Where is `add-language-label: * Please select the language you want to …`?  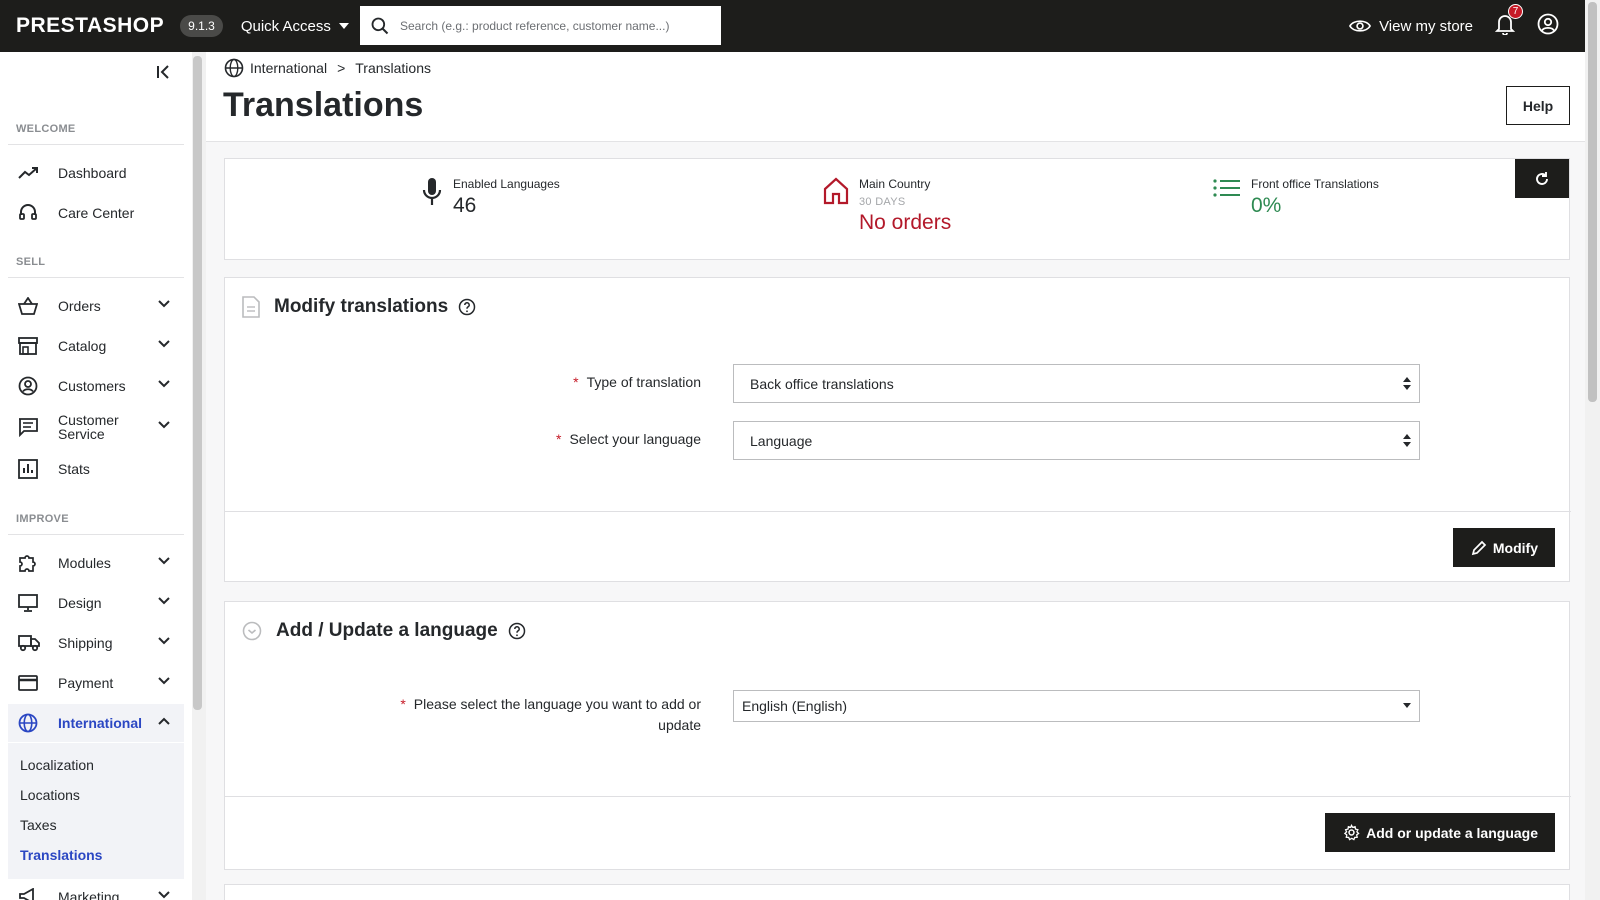
add-language-label: * Please select the language you want to … is located at coordinates (550, 715).